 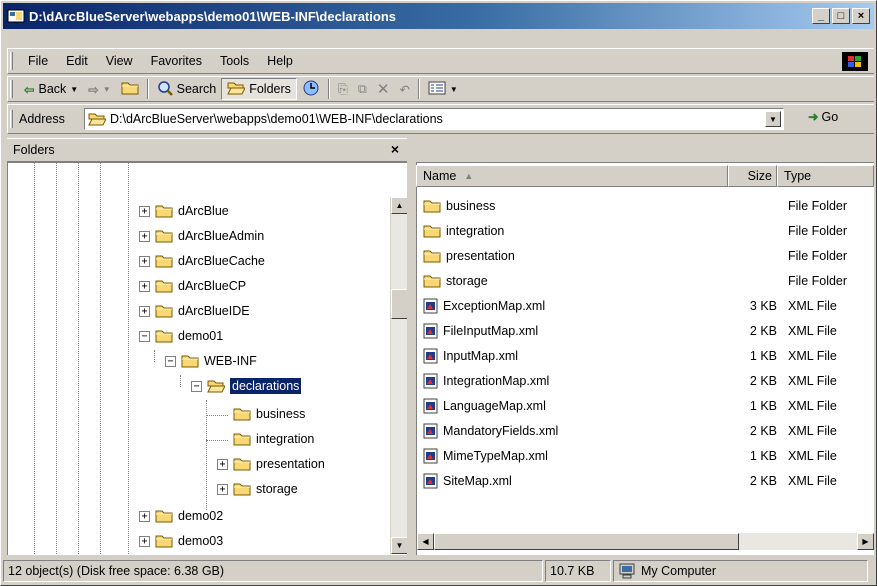 I want to click on move-to-button: ⎘, so click(x=343, y=89).